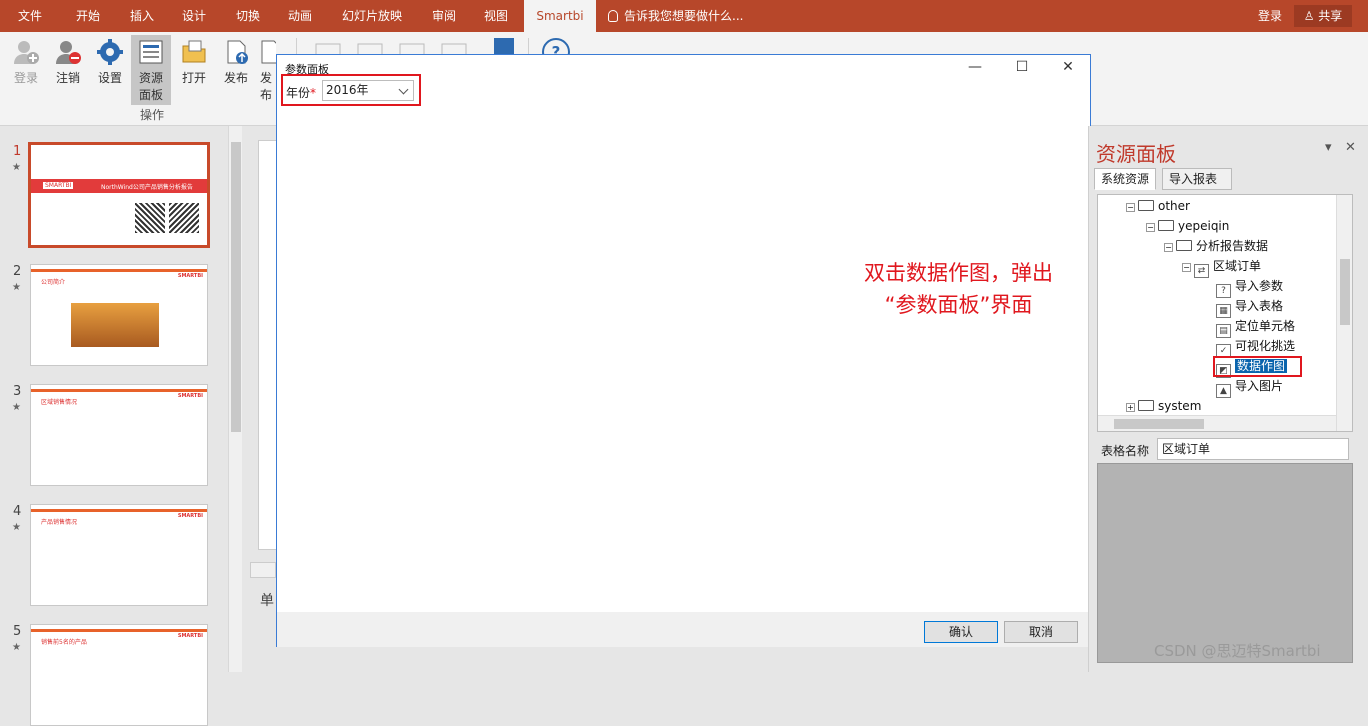  Describe the element at coordinates (1259, 306) in the screenshot. I see `tree-label: 导入表格` at that location.